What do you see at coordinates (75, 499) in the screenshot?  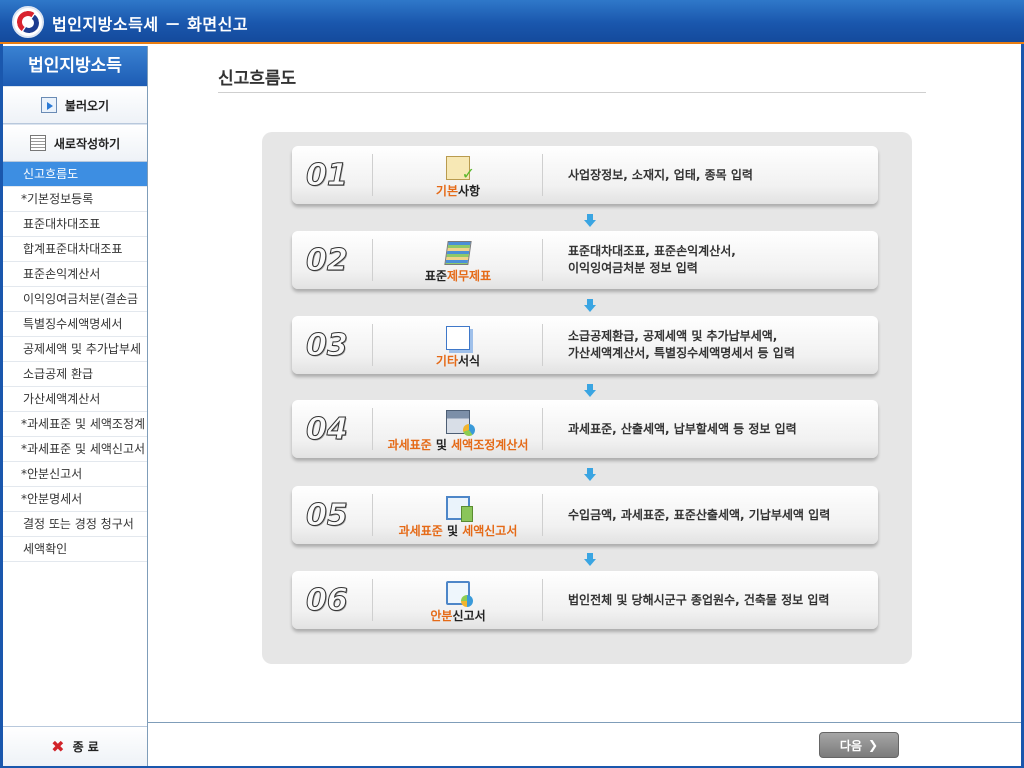 I see `sidebar-item-apportion-statement: *안분명세서` at bounding box center [75, 499].